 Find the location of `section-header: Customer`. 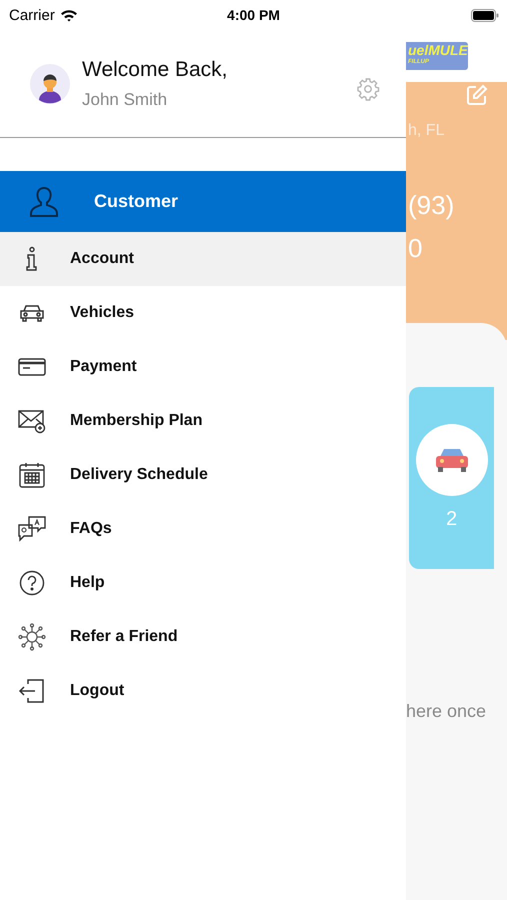

section-header: Customer is located at coordinates (203, 201).